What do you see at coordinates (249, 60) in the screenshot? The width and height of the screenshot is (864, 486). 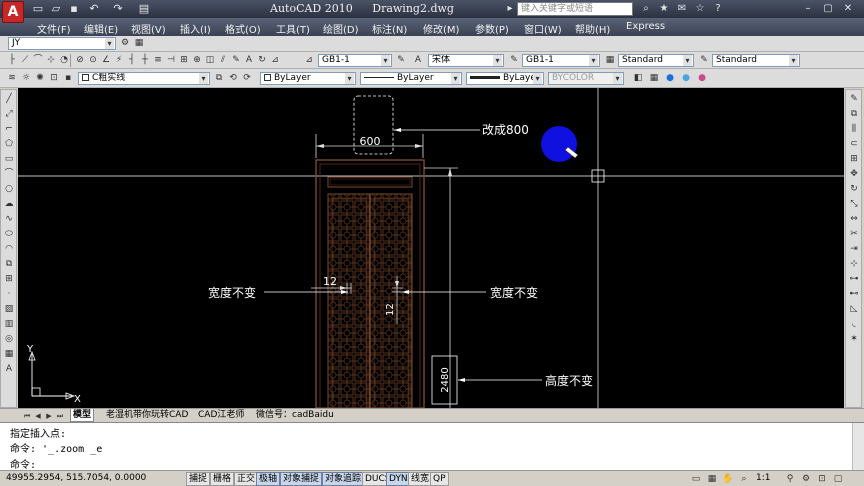 I see `dim-text-edit-icon: A` at bounding box center [249, 60].